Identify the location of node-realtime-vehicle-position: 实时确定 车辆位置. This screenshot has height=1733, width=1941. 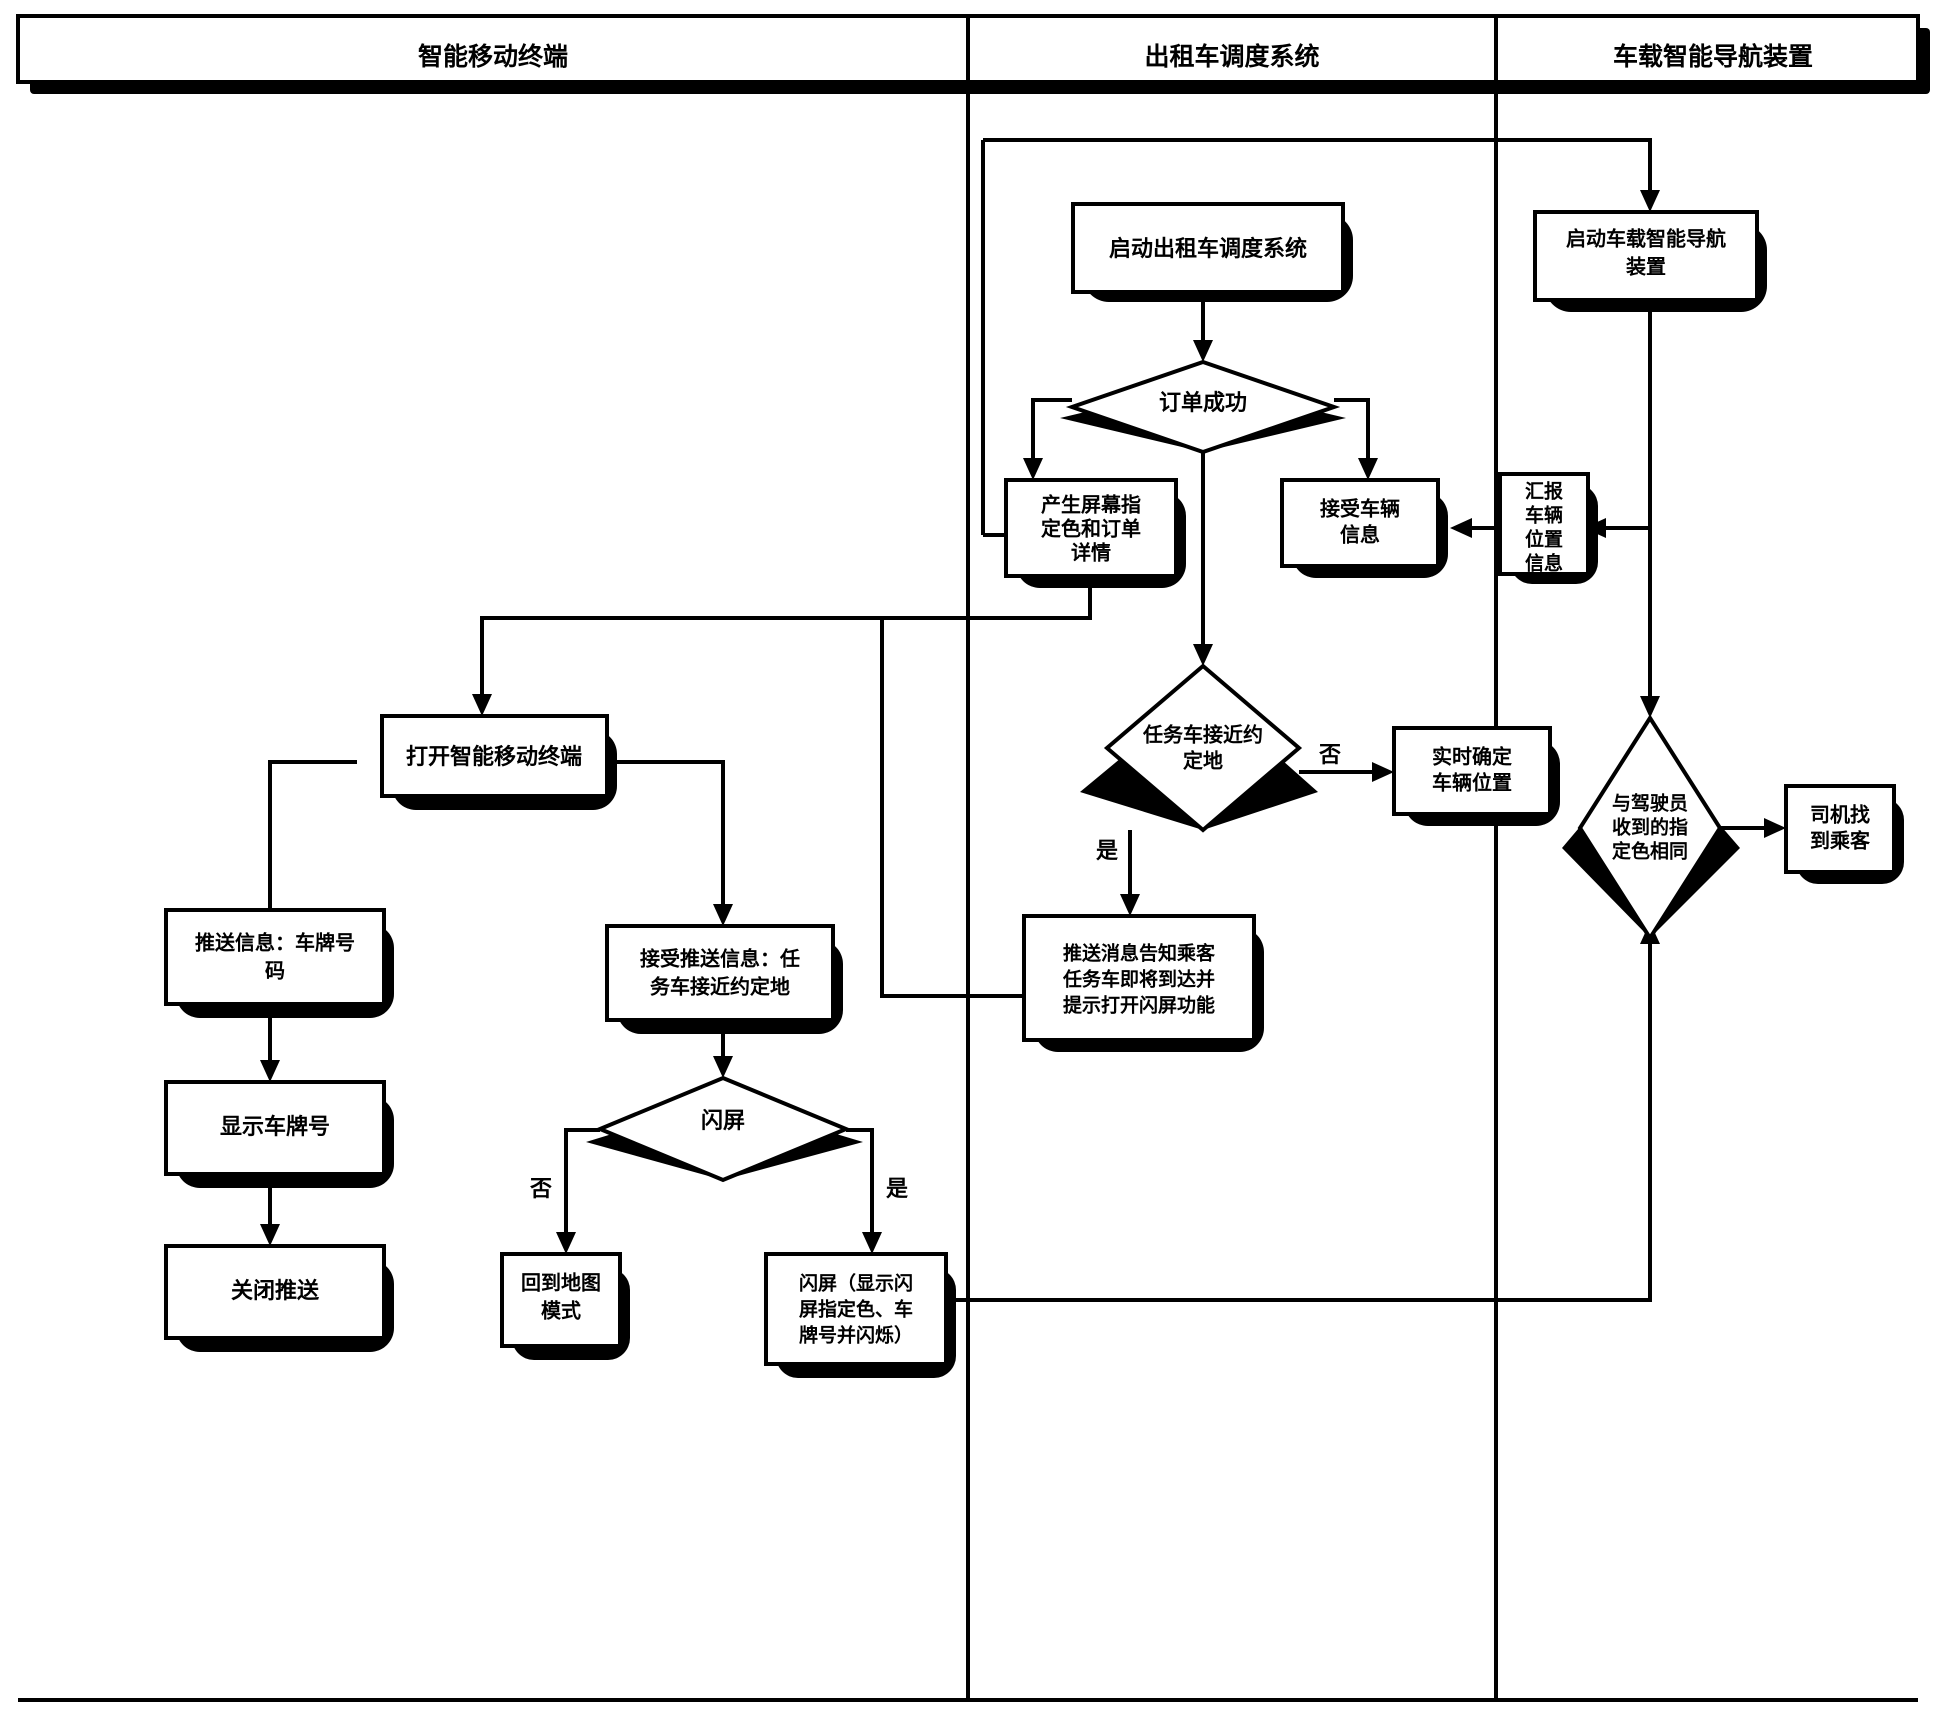
(1476, 776).